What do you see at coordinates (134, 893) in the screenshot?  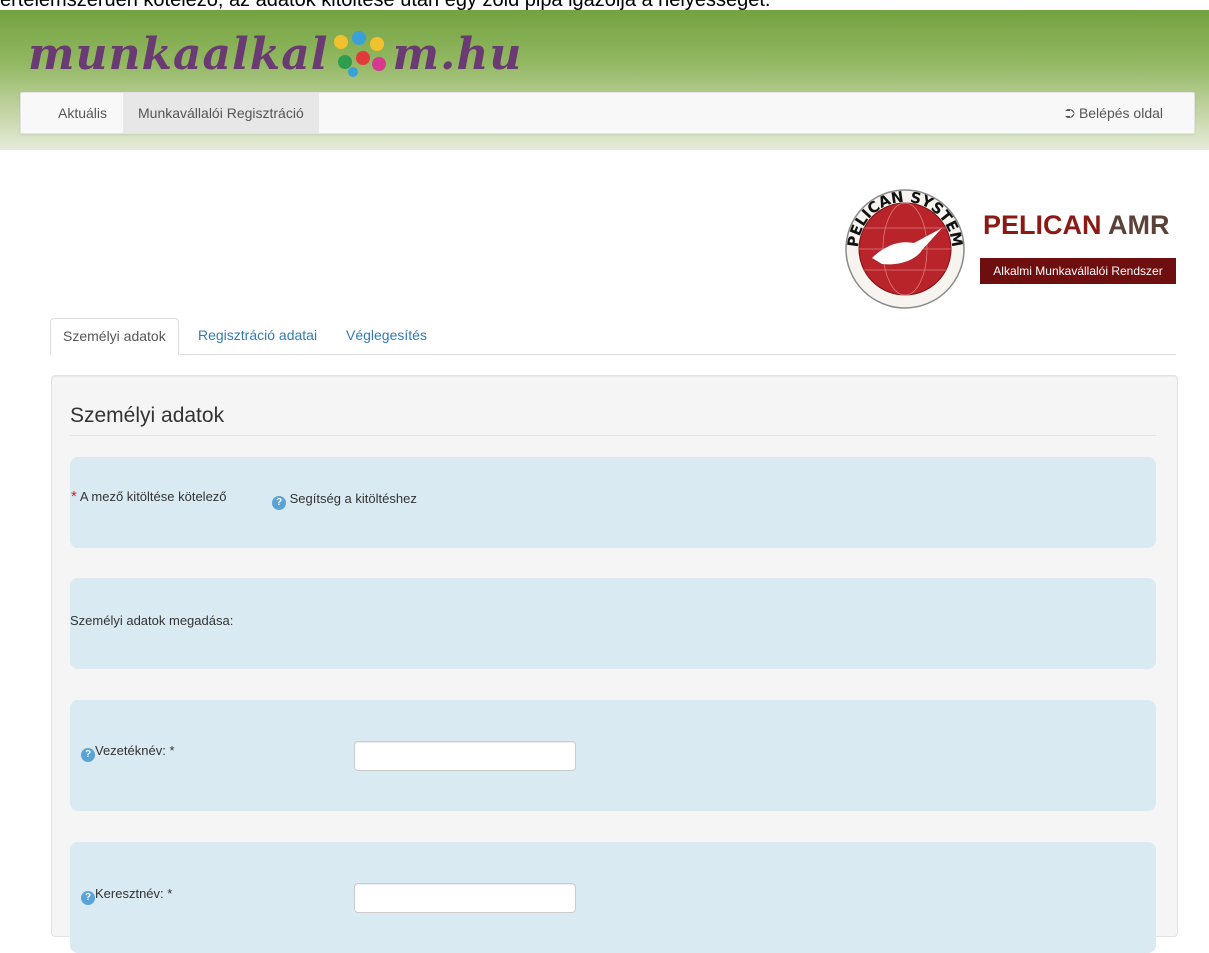 I see `firstname-label-text: Keresztnév: *` at bounding box center [134, 893].